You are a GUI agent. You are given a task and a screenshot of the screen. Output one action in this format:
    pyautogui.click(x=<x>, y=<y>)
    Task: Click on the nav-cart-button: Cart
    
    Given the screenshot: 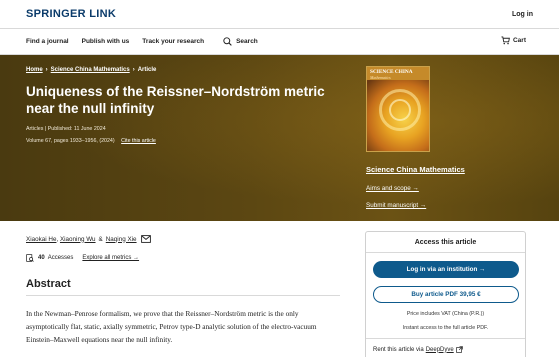 What is the action you would take?
    pyautogui.click(x=513, y=40)
    